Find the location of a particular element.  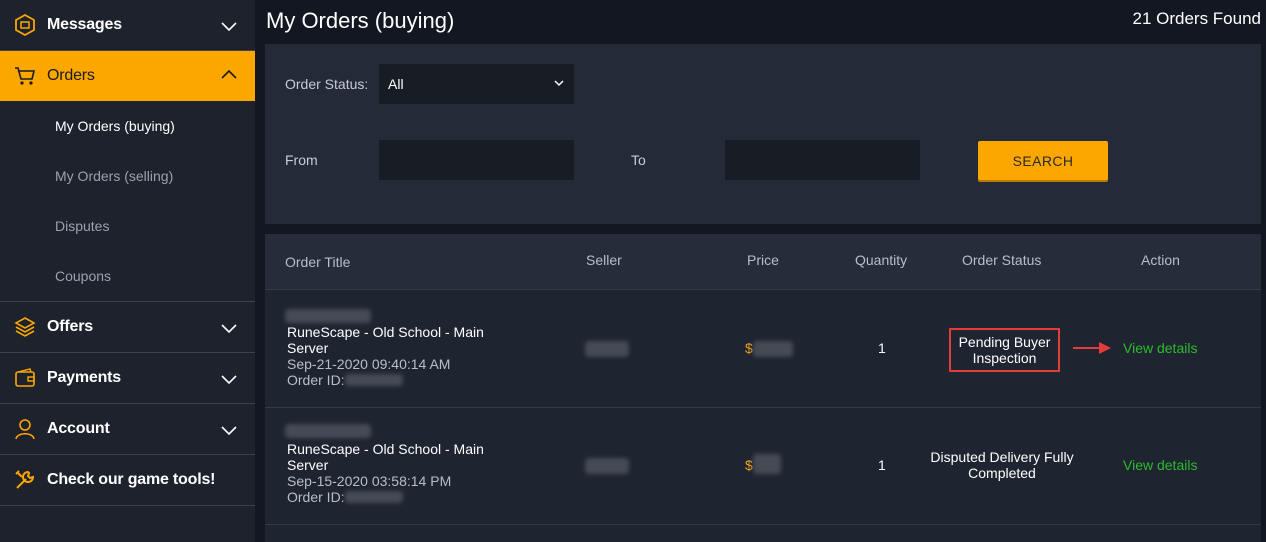

sidebar-item-label: Messages is located at coordinates (84, 24).